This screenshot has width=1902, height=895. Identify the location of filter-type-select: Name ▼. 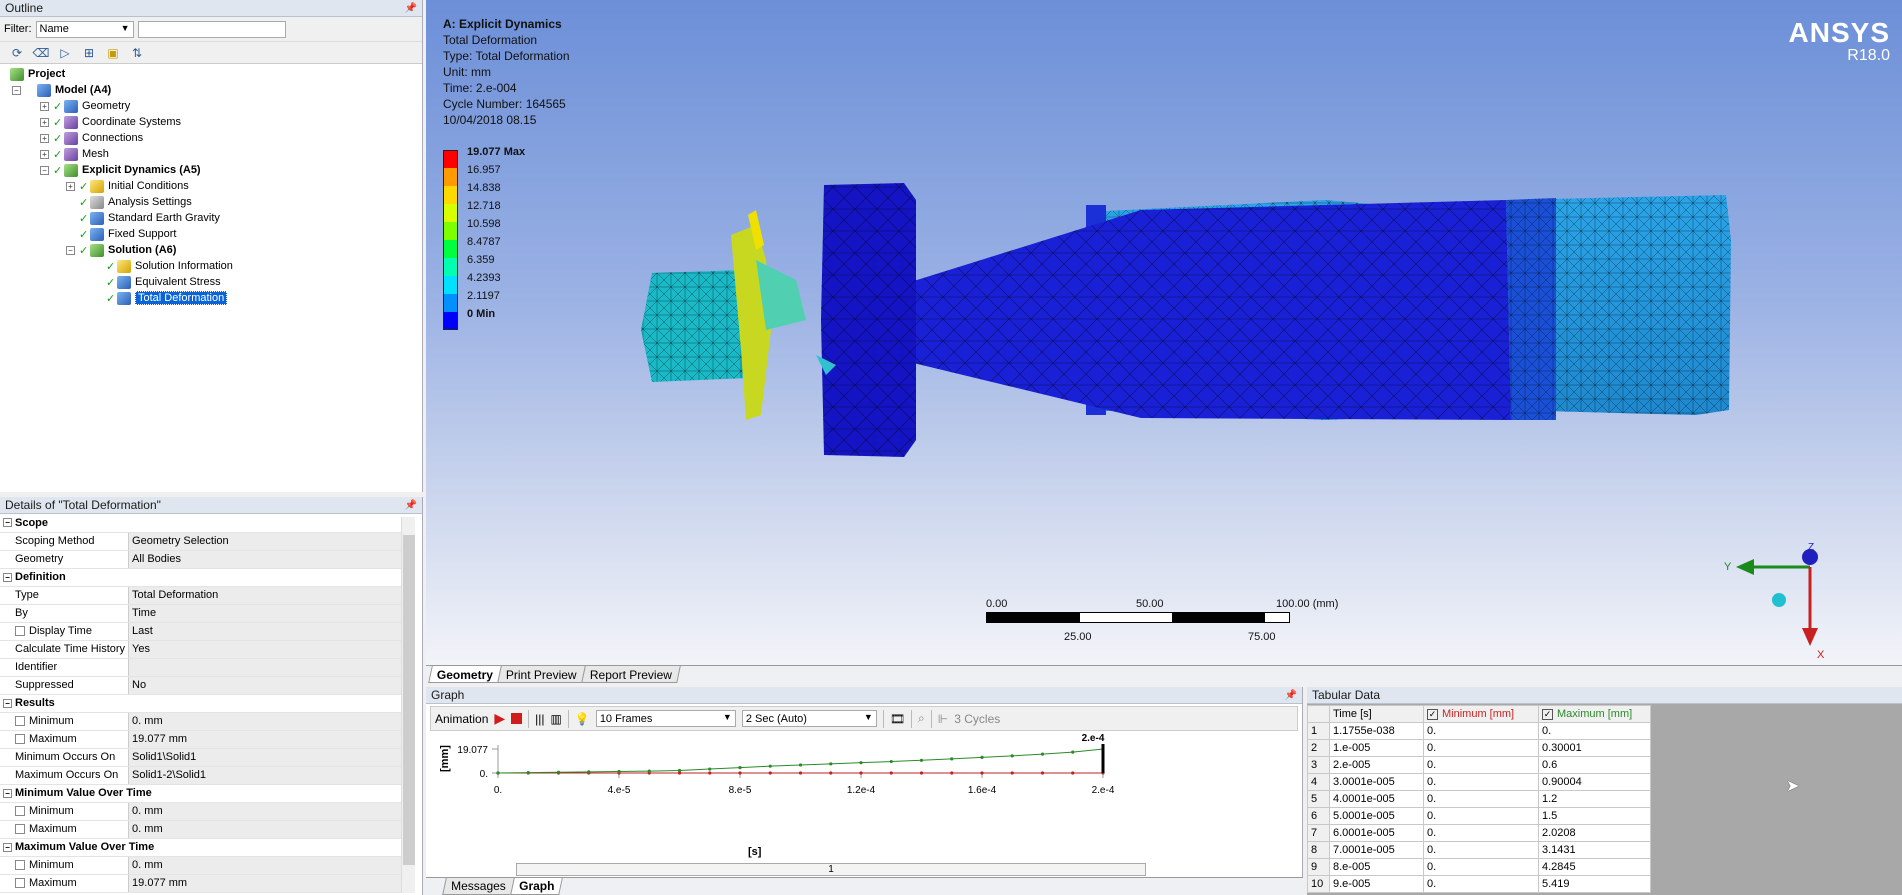
(84, 29).